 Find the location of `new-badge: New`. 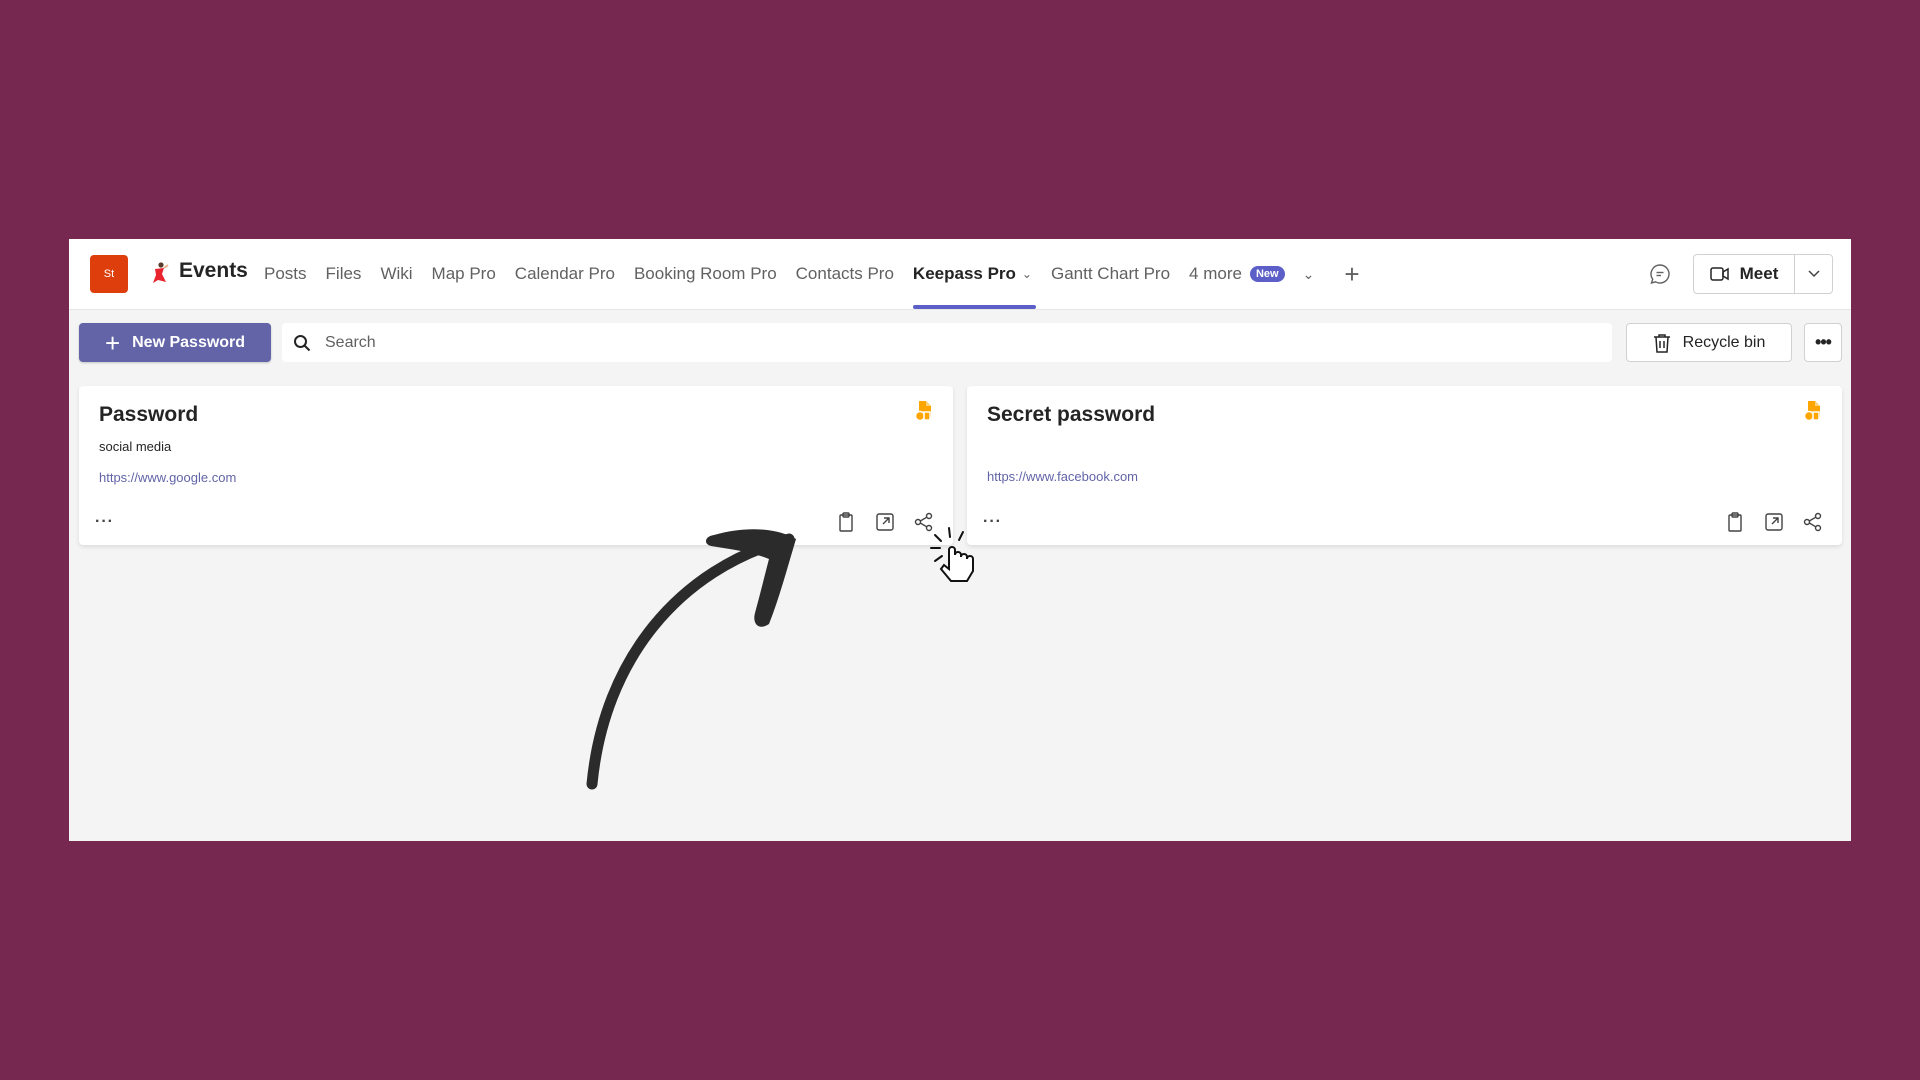

new-badge: New is located at coordinates (1267, 274).